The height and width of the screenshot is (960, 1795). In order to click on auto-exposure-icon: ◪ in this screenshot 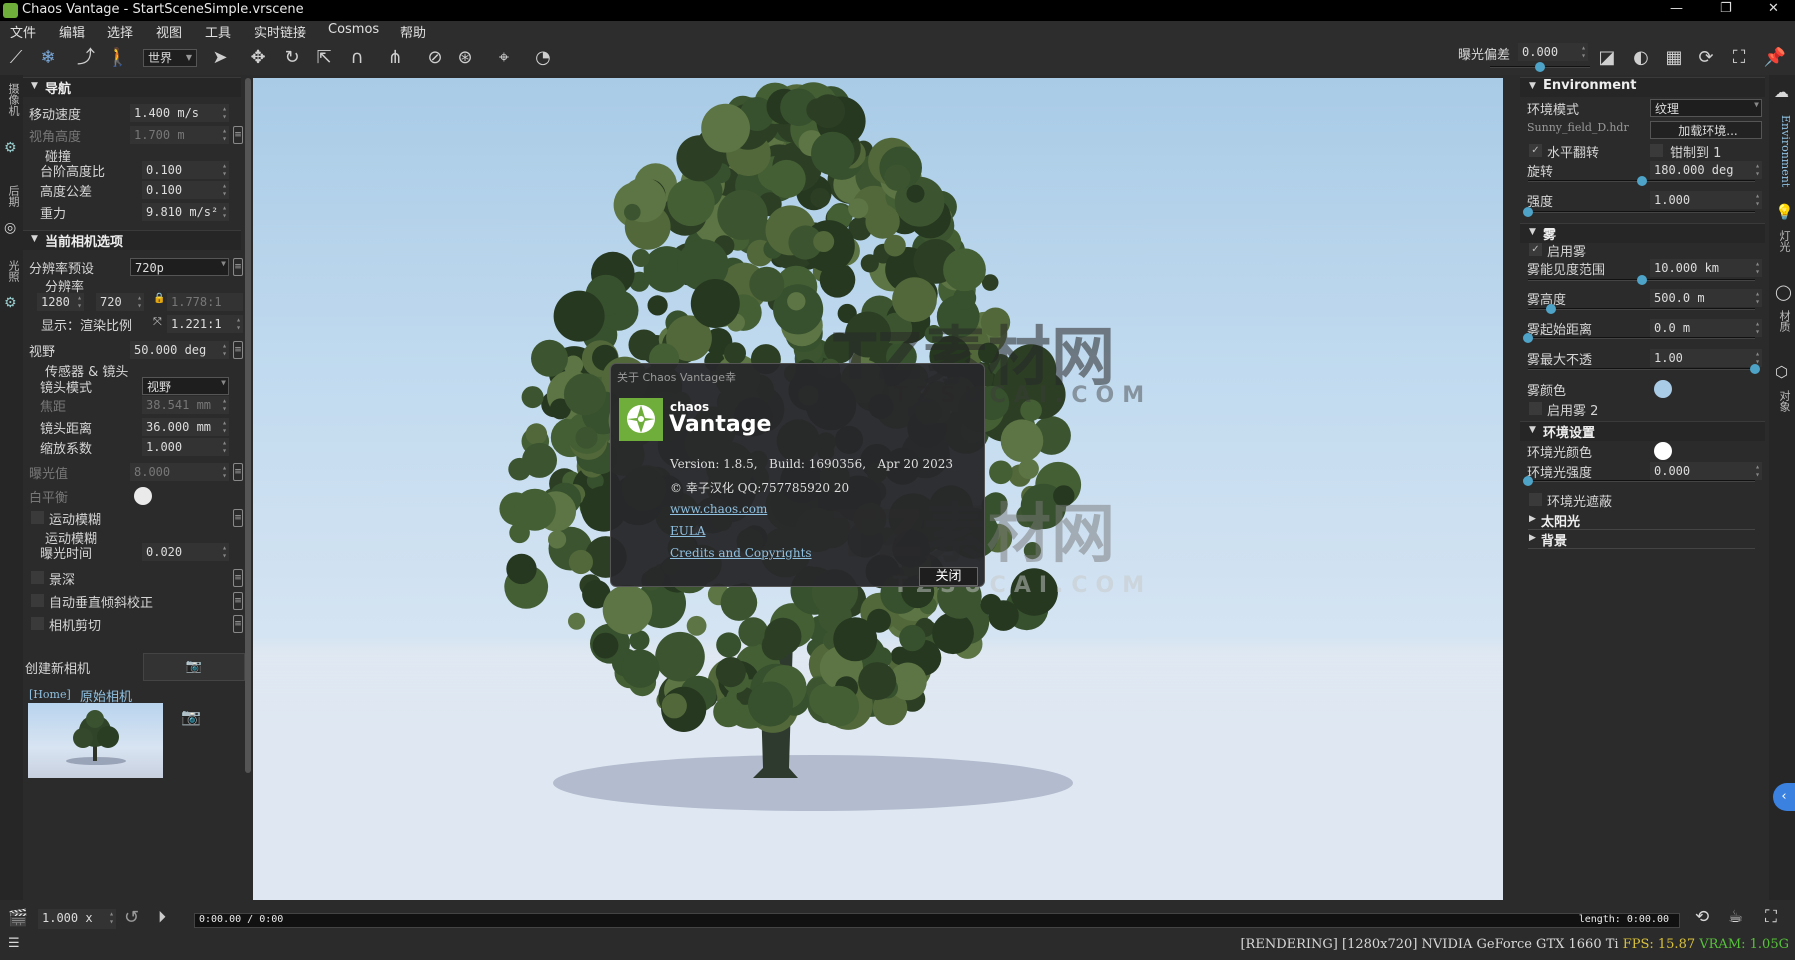, I will do `click(1607, 58)`.